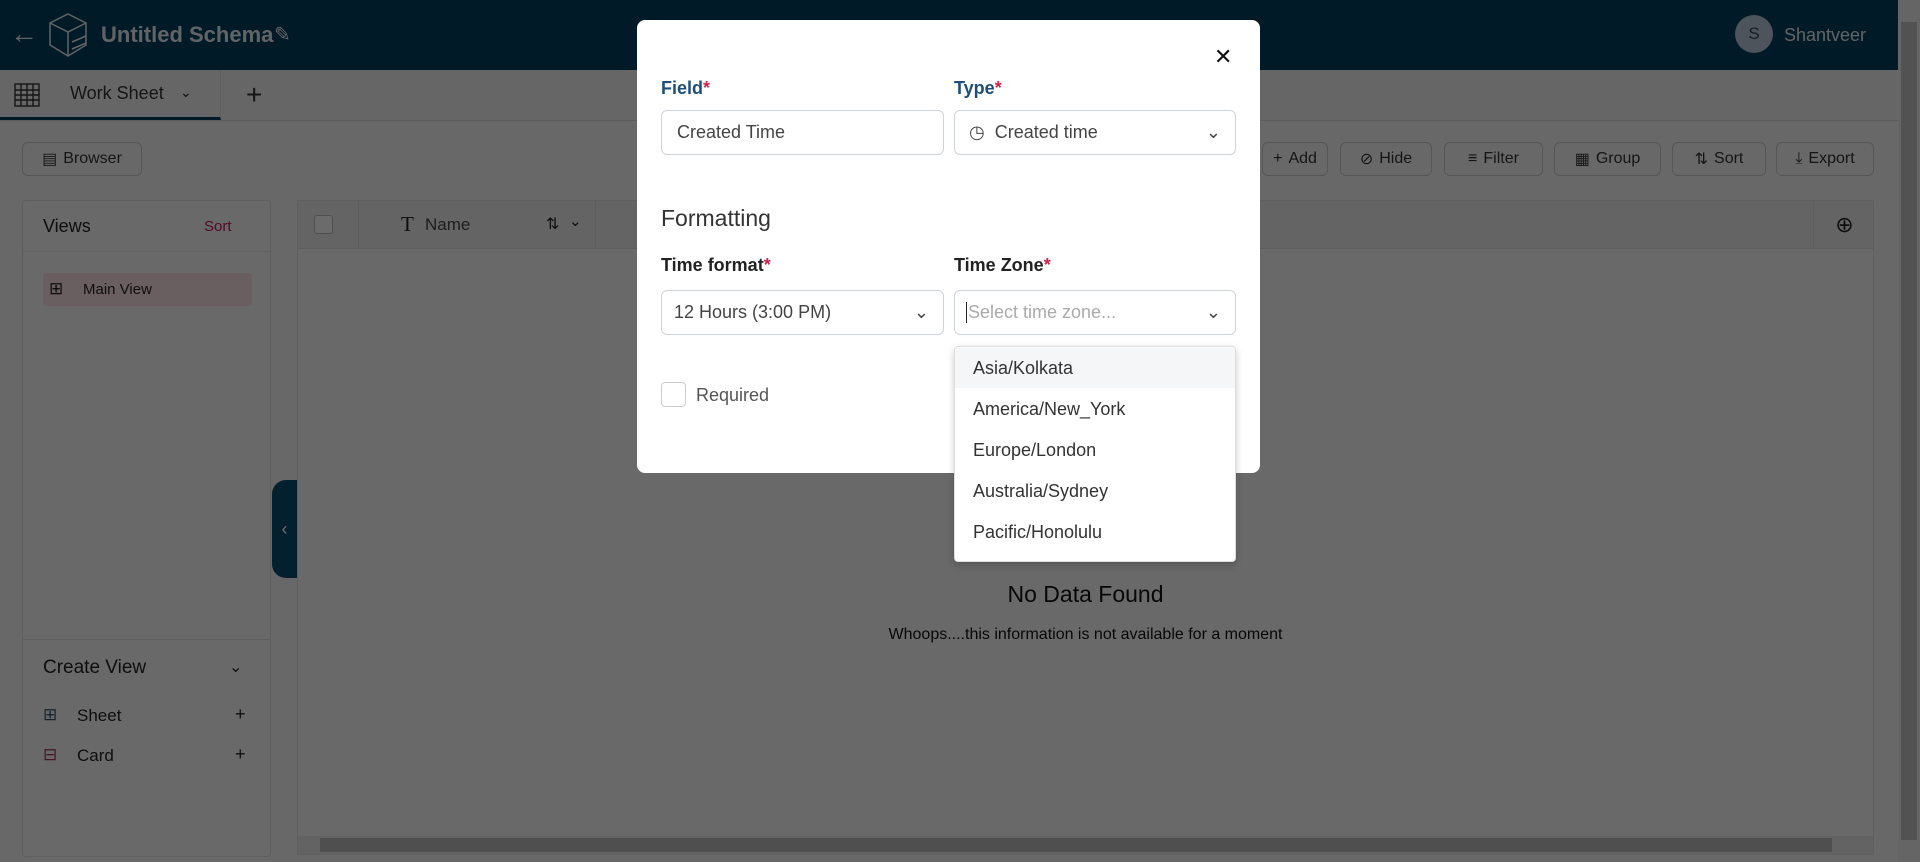 This screenshot has height=862, width=1920. Describe the element at coordinates (448, 224) in the screenshot. I see `column-label: Name` at that location.